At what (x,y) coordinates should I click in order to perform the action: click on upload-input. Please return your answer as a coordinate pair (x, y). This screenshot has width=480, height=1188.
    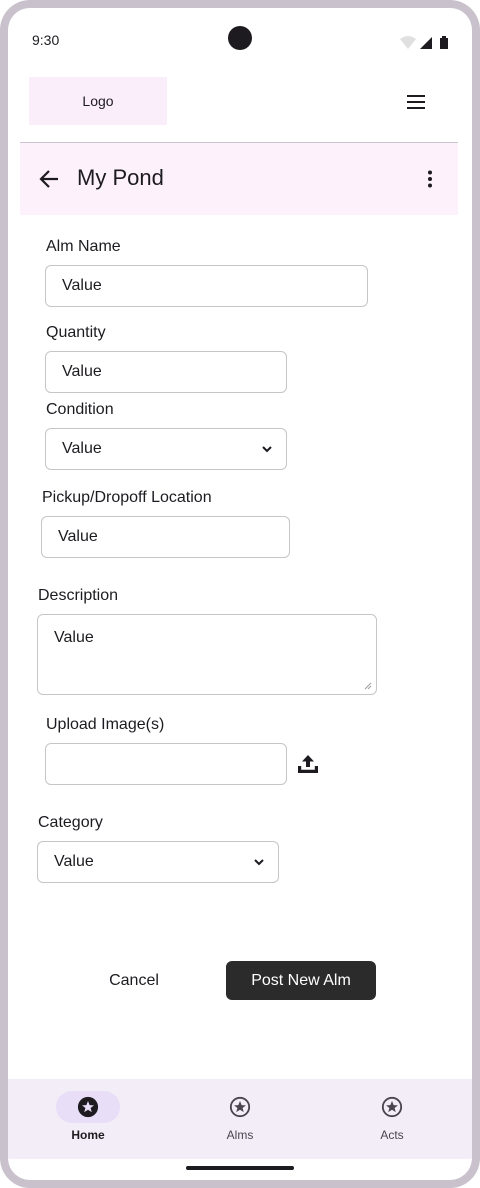
    Looking at the image, I should click on (166, 764).